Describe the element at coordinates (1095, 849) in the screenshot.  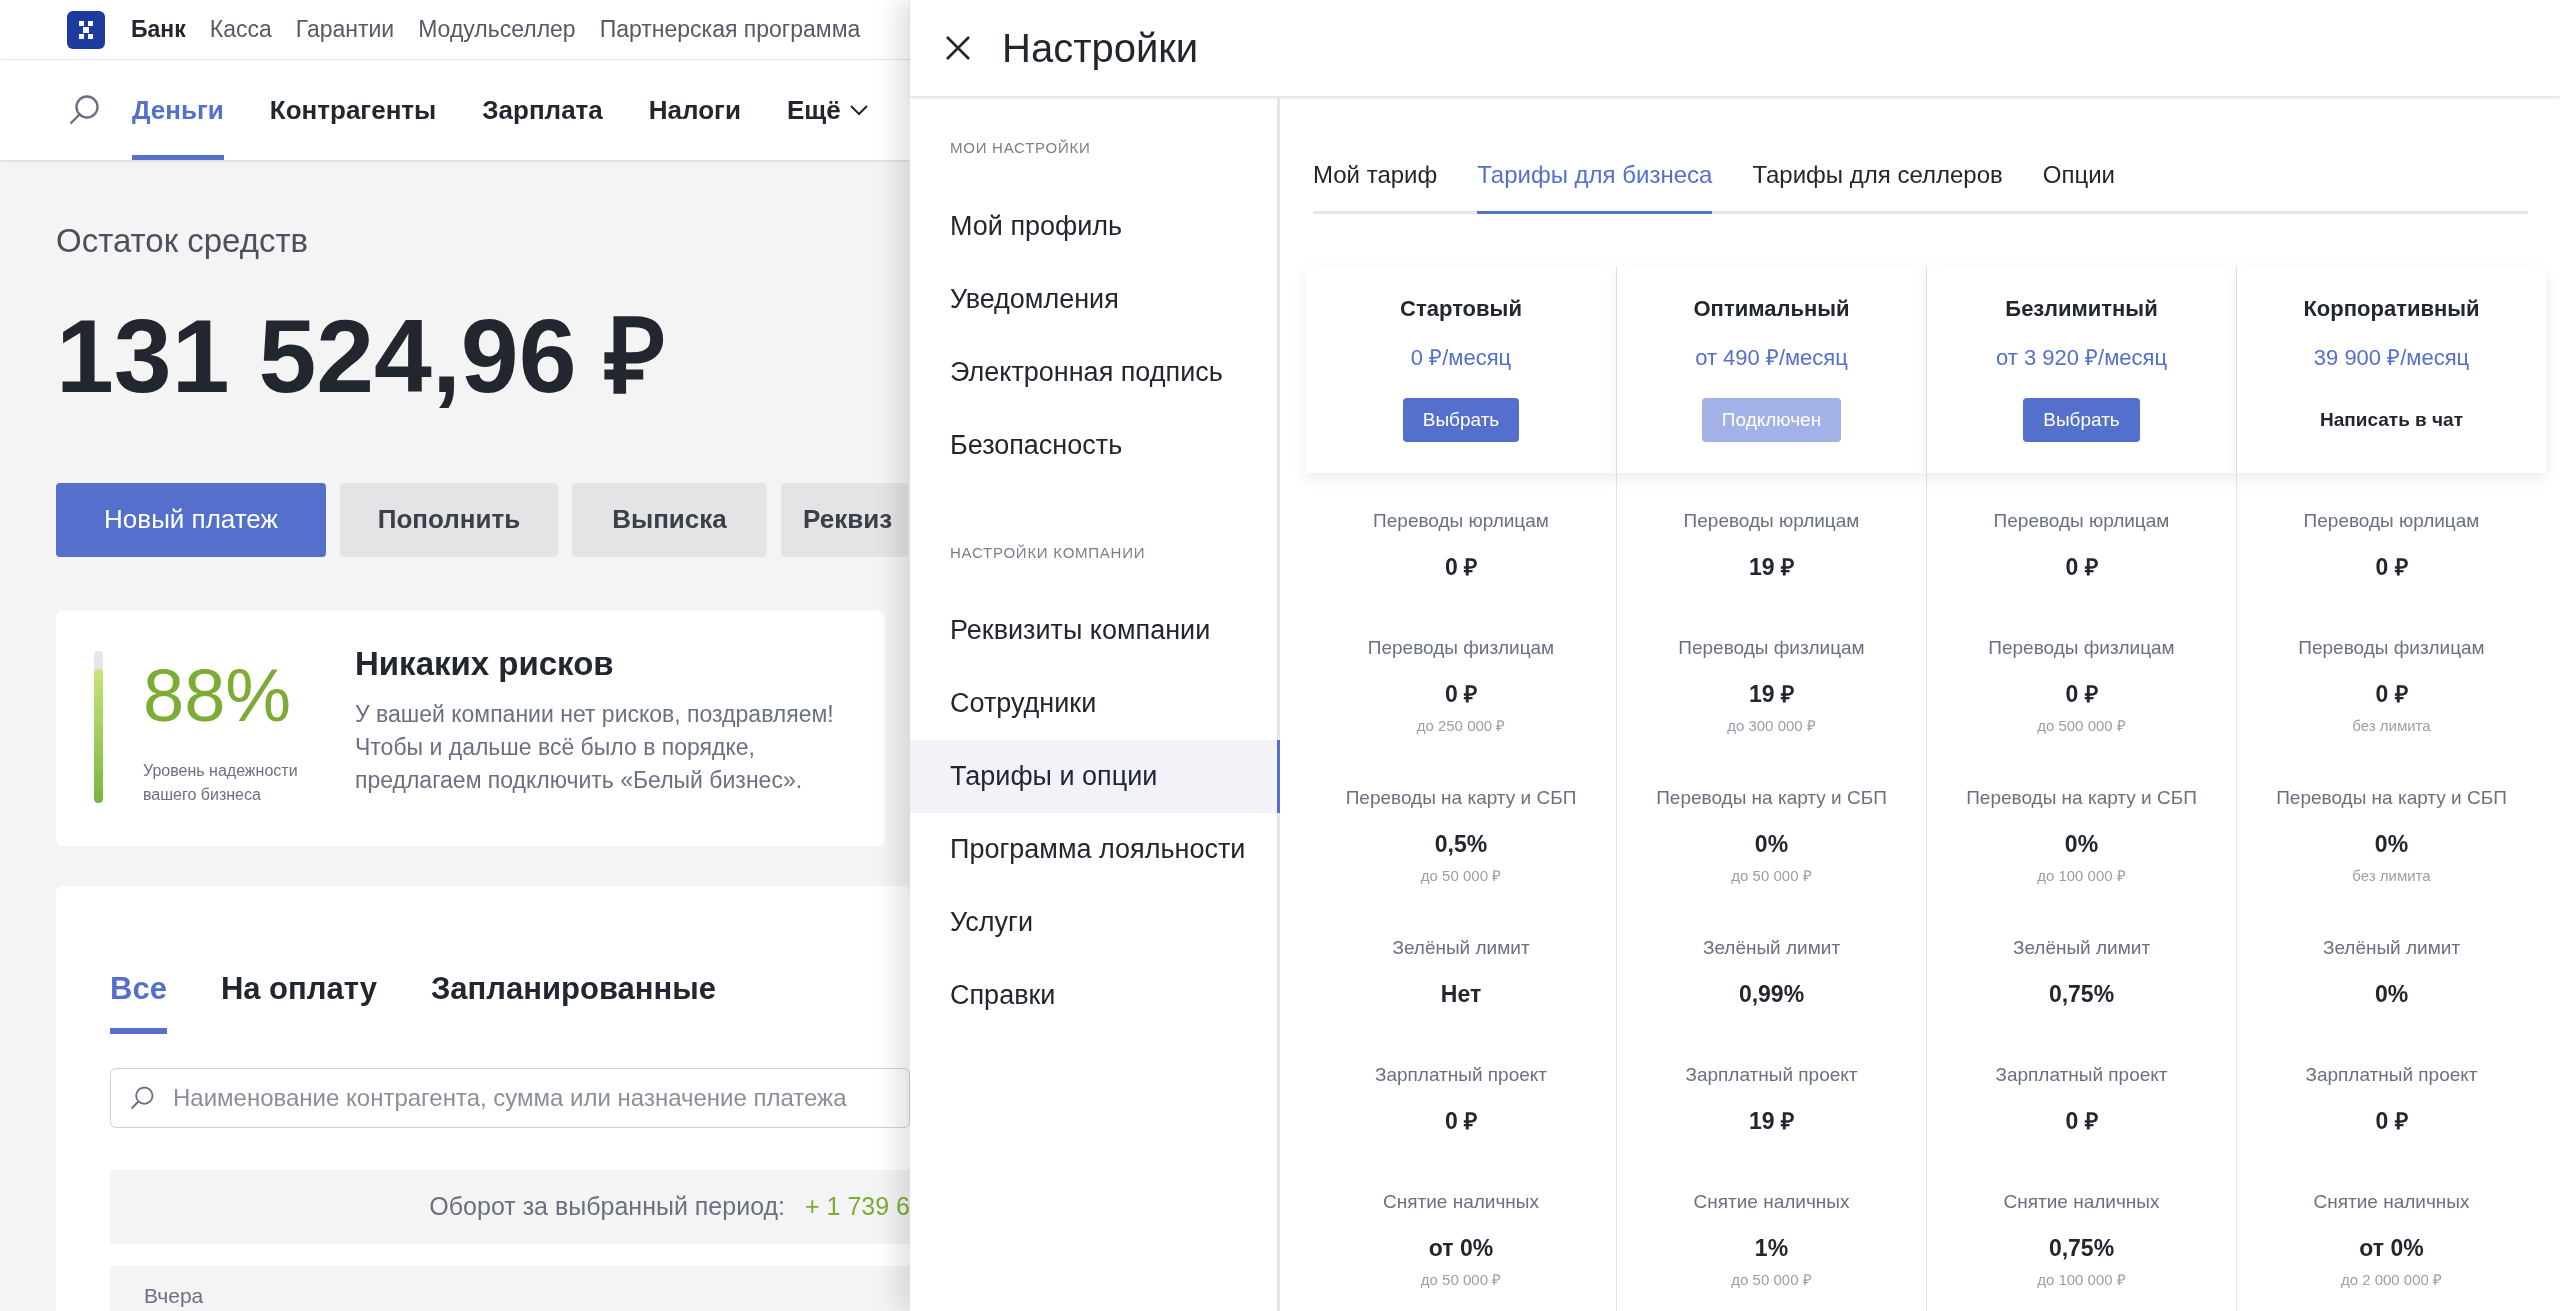
I see `sidebar-item: Программа лояльности` at that location.